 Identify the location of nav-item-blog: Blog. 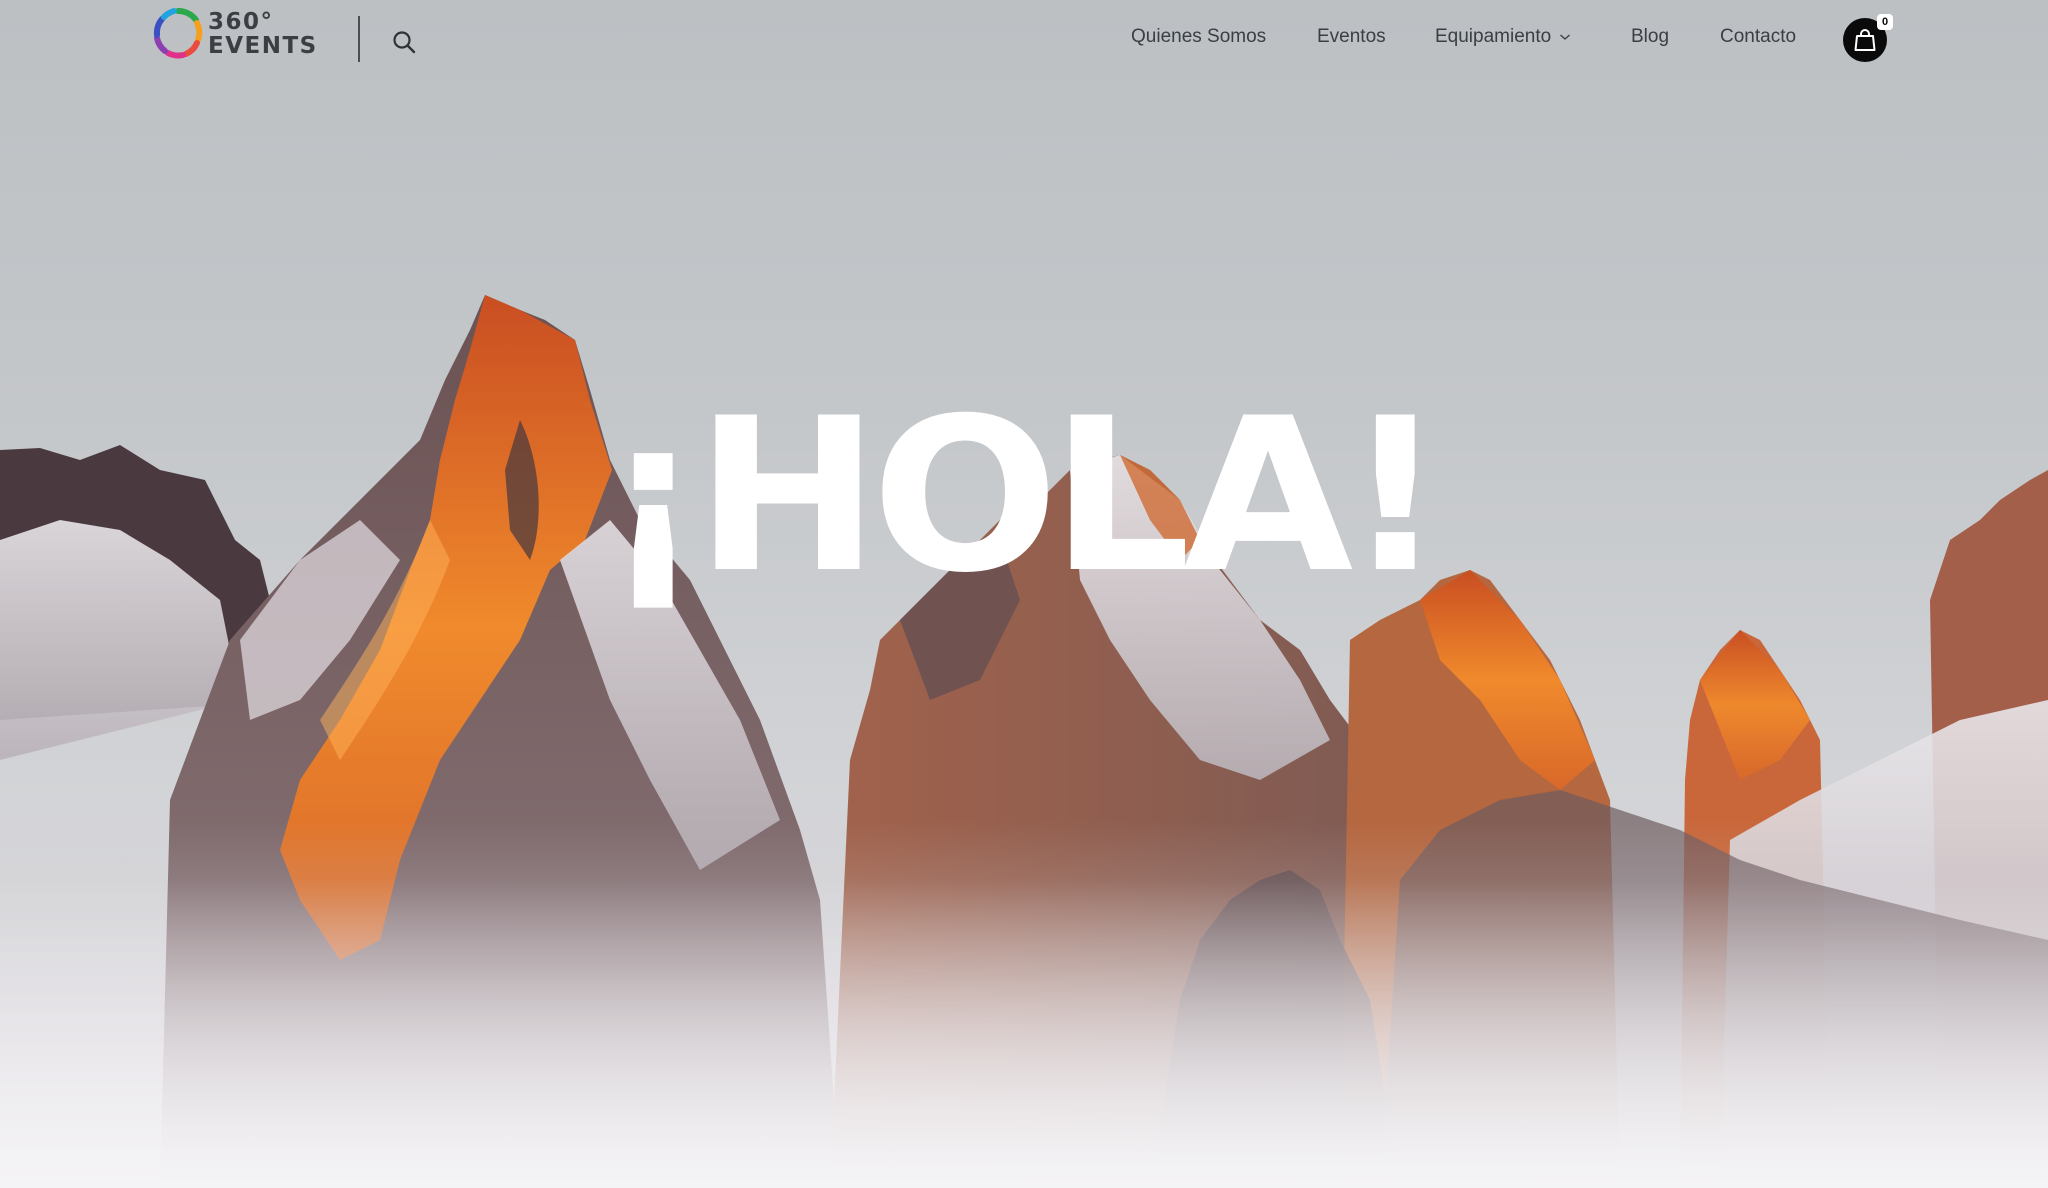
(1650, 37).